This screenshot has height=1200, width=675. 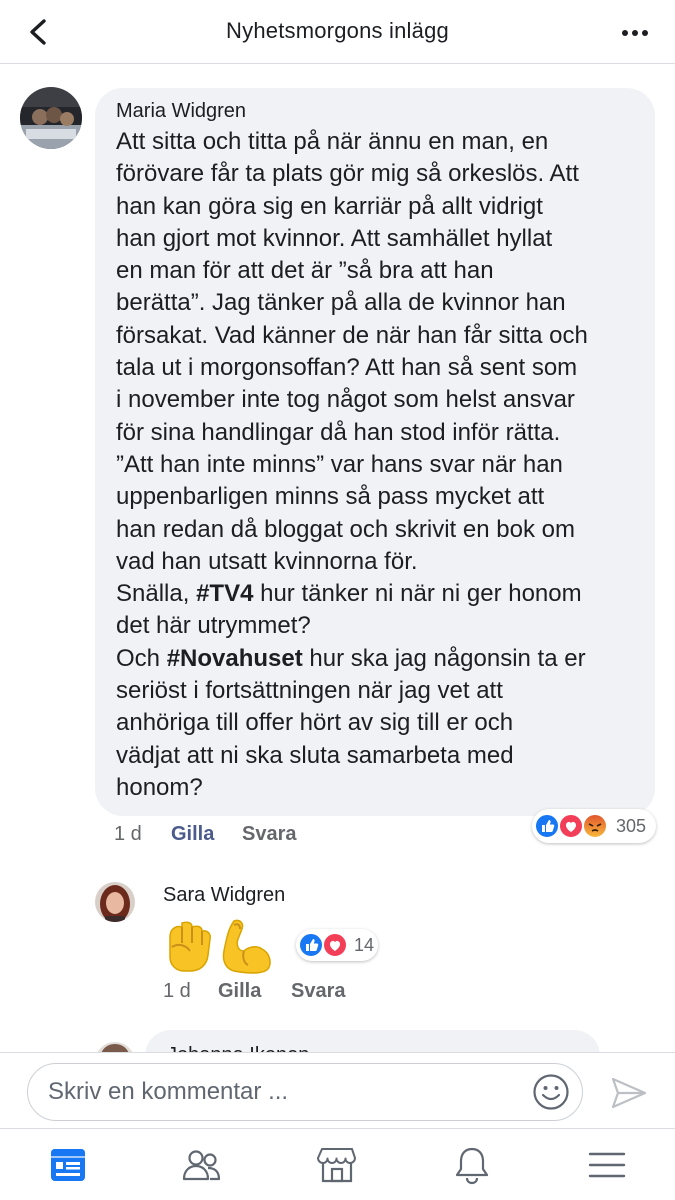 What do you see at coordinates (159, 787) in the screenshot?
I see `comment-line: honom?` at bounding box center [159, 787].